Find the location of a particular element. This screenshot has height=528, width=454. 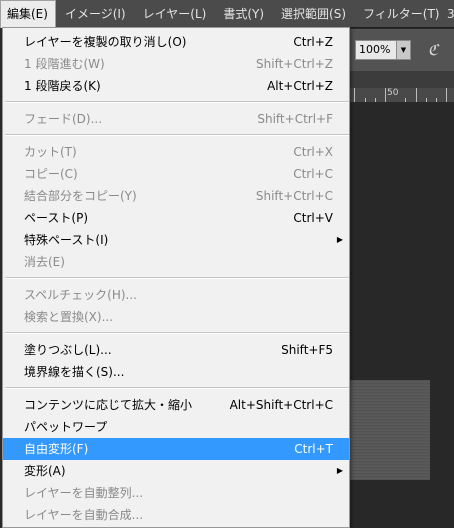

menu-item: 変形(A) ▶ is located at coordinates (176, 471).